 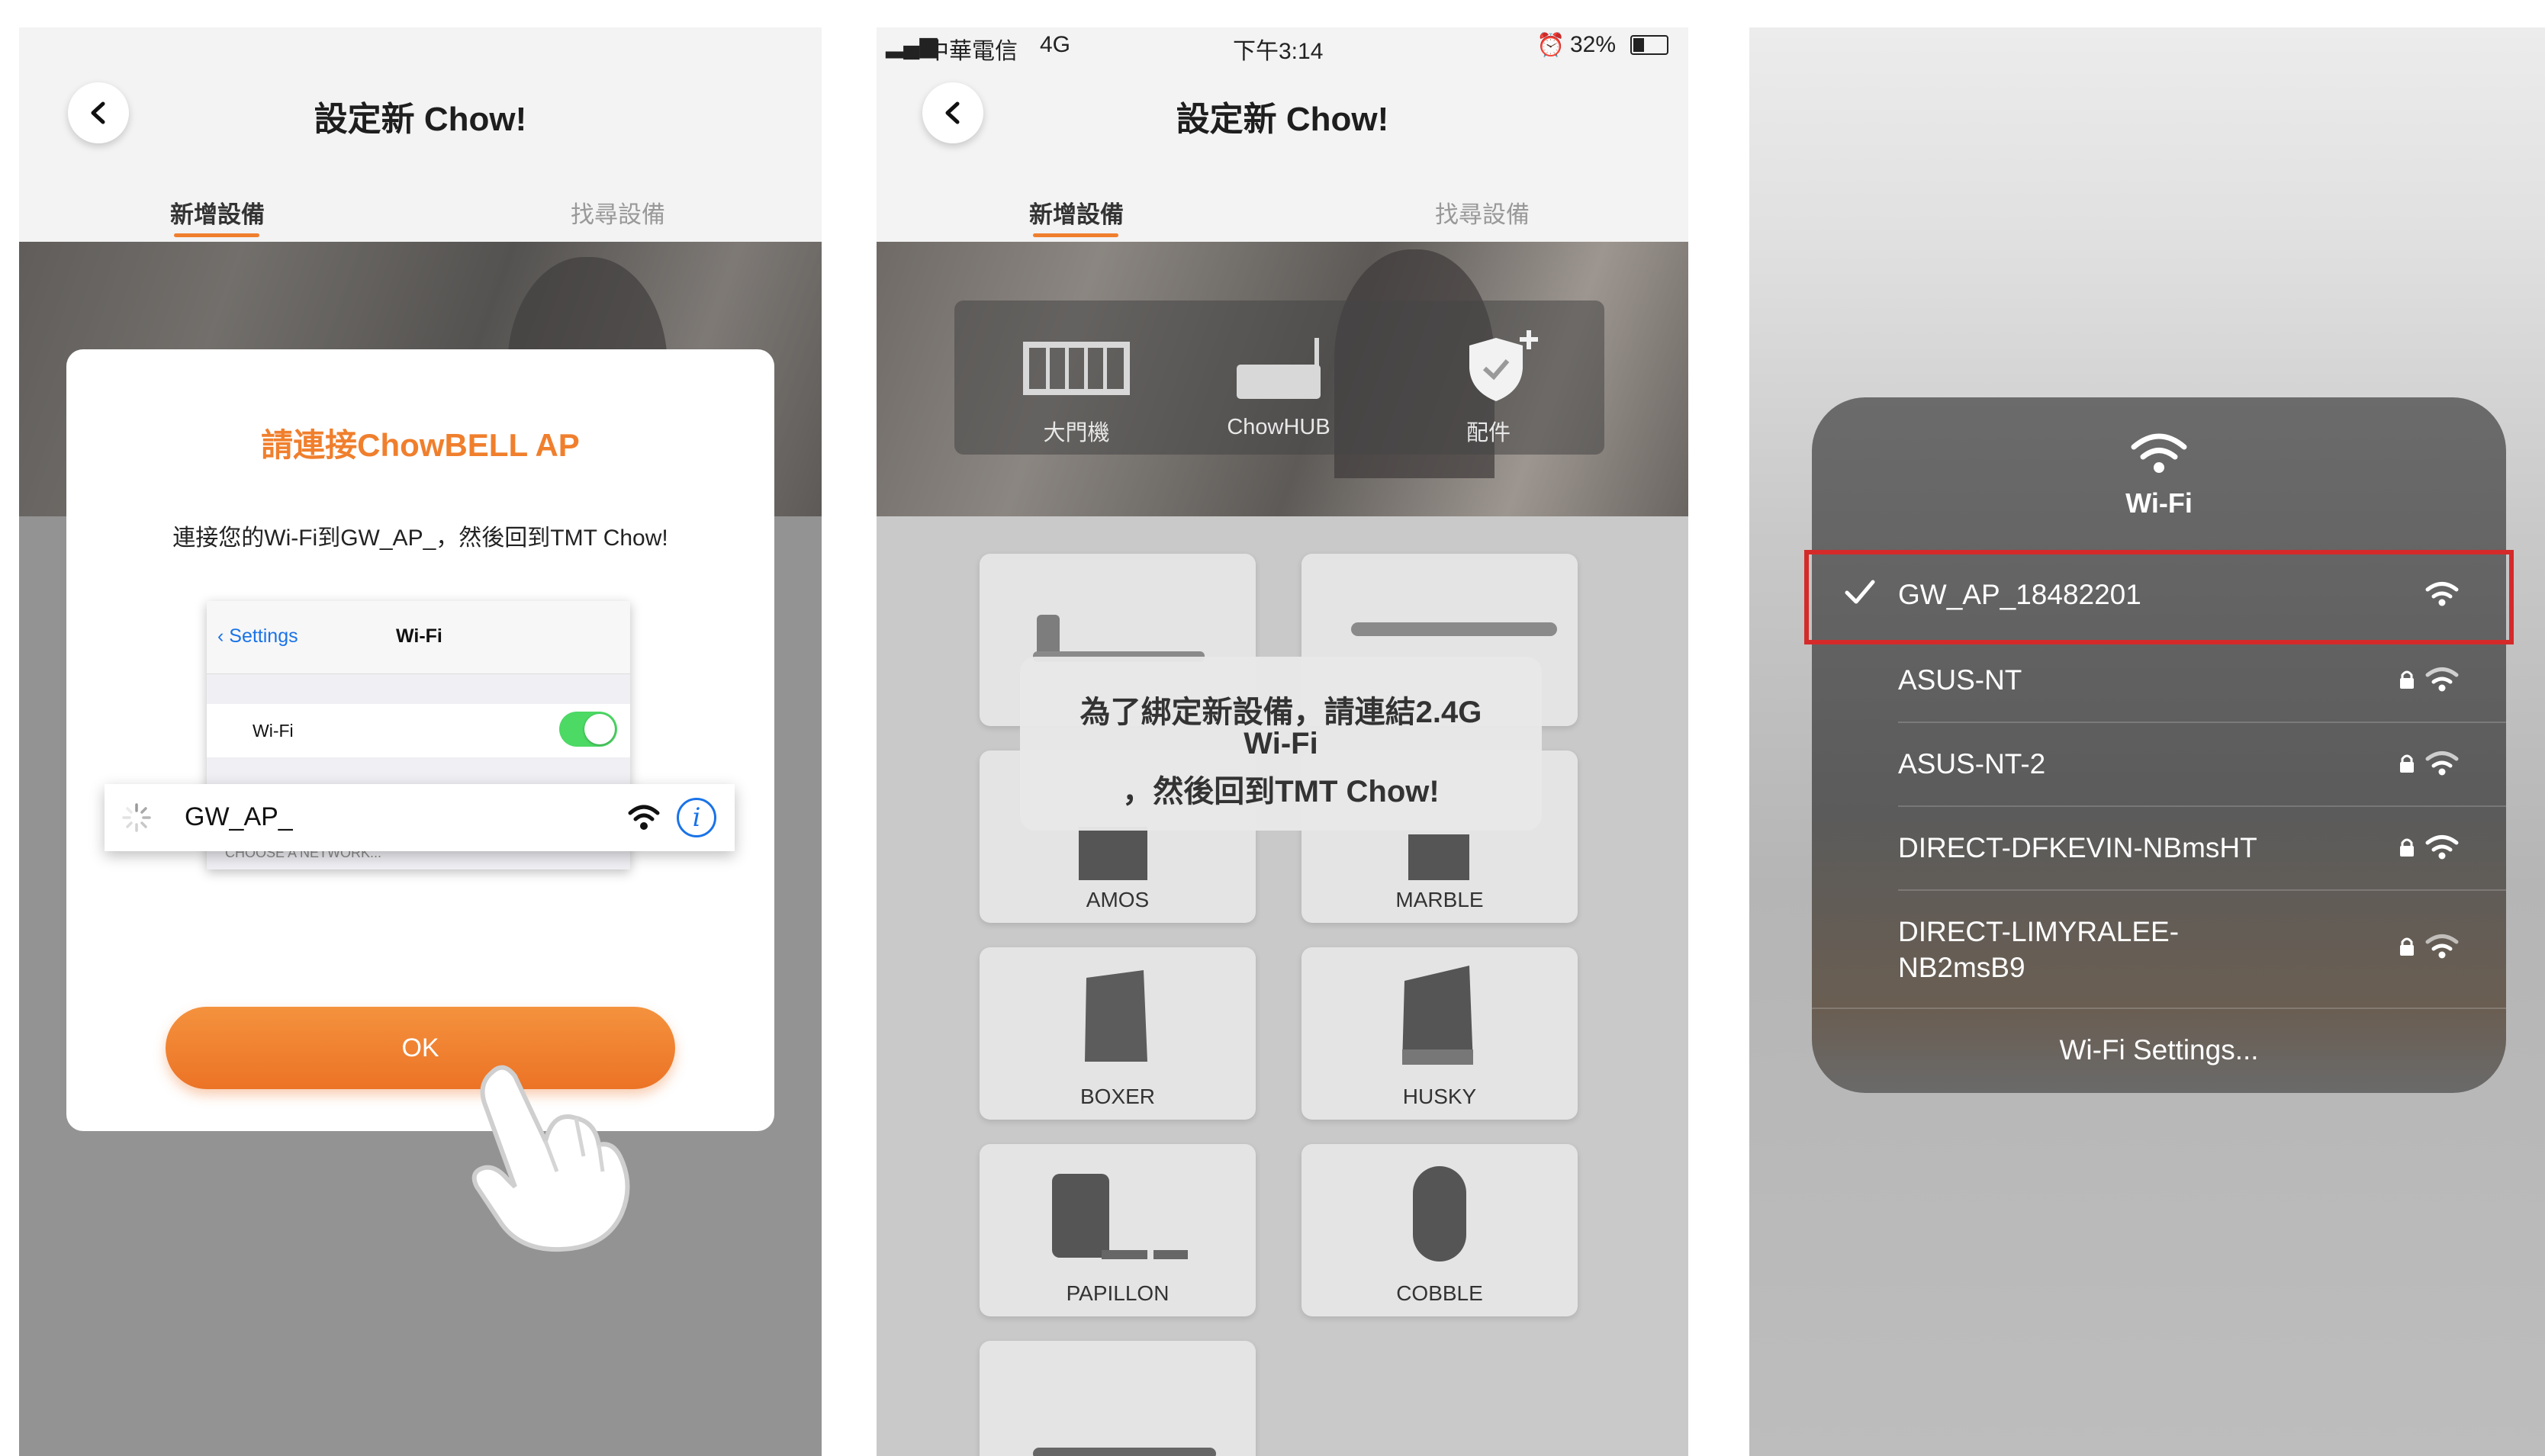 What do you see at coordinates (263, 636) in the screenshot?
I see `ios-back-label: Settings` at bounding box center [263, 636].